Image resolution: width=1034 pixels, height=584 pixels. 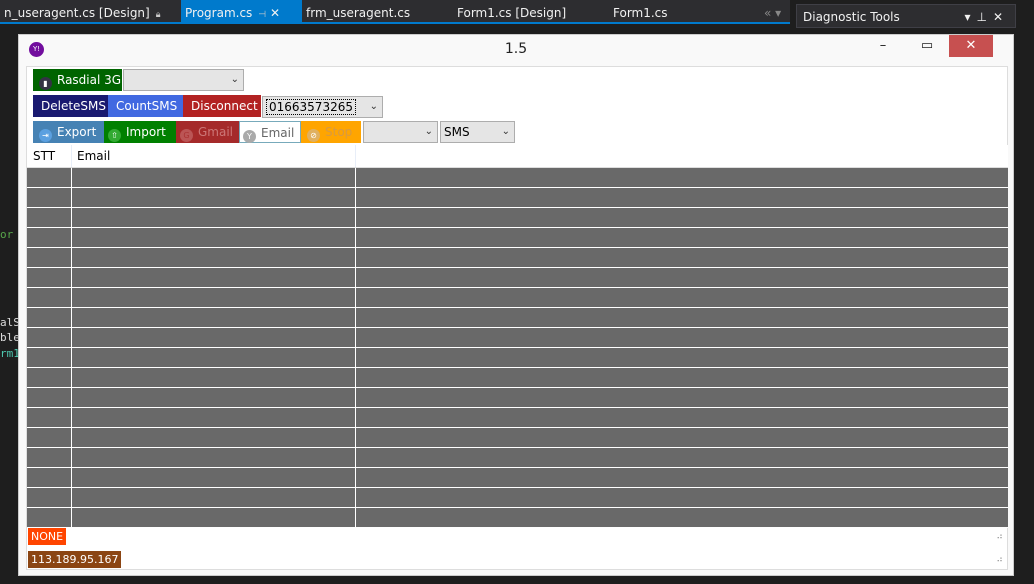 I want to click on tab-program: Program.cs ⊣ ✕, so click(x=241, y=12).